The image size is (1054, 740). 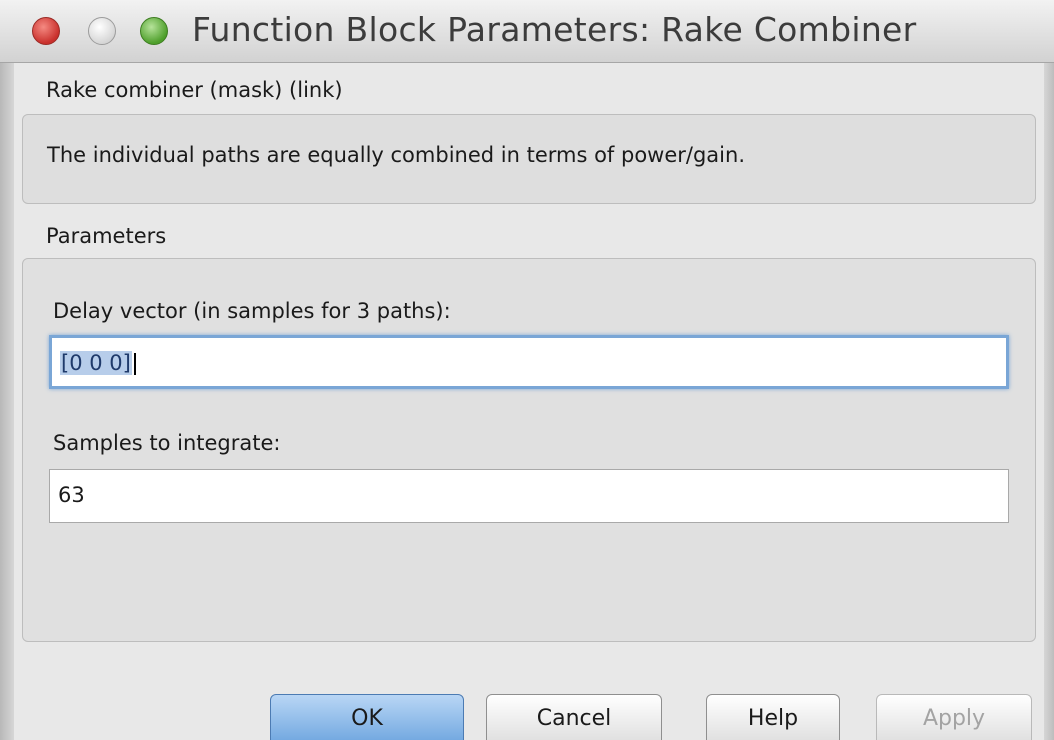 I want to click on samples-to-integrate-label: Samples to integrate:, so click(x=167, y=443).